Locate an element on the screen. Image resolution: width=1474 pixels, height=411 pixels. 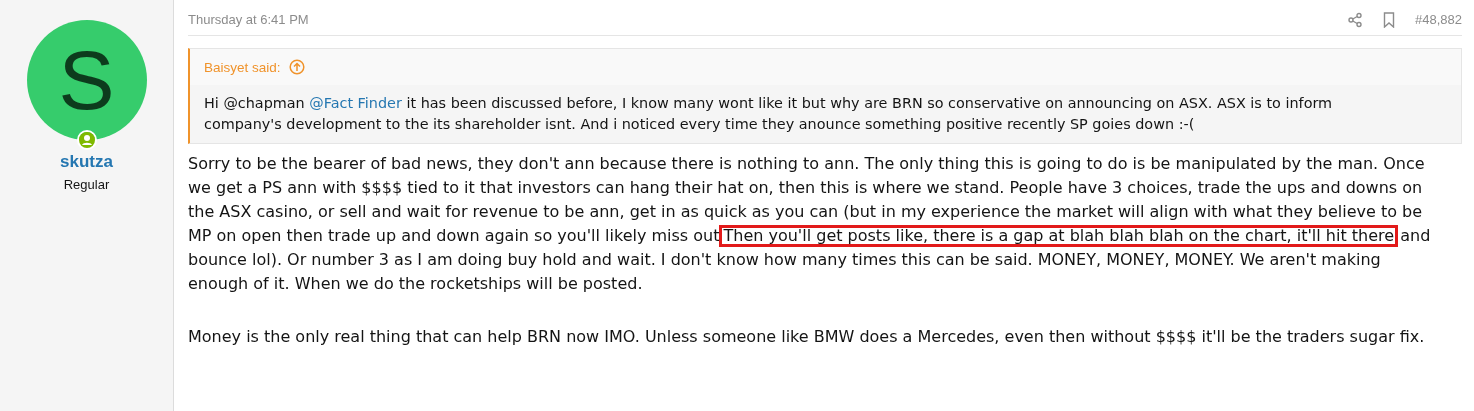
quote-source-link: Baisyet said: is located at coordinates (242, 67).